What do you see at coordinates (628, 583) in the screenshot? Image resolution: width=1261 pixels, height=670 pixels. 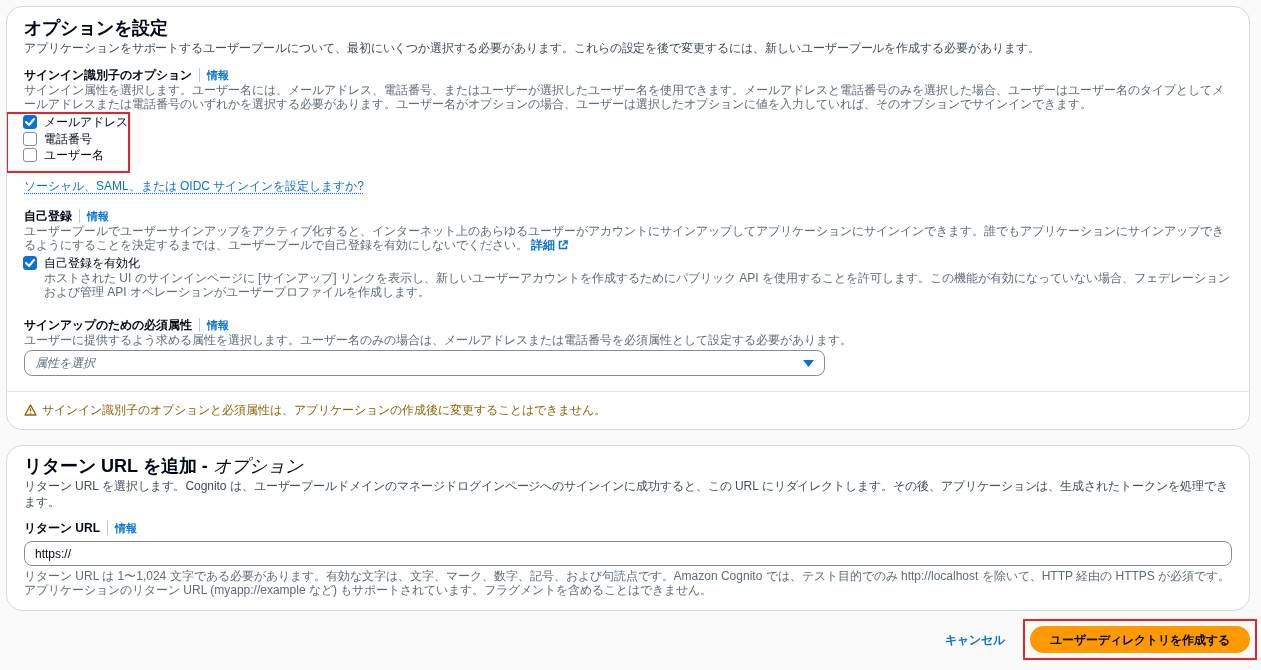 I see `help-text: リターン URL は 1〜1,024 文字である必要があります。有効な文字は、文字、マーク、数字、記号、および句読点です。Amazon Cognito では、テスト目的でのみ http://localhost を除いて、HTTP 経由の HTTPS が必須です。アプリケーションのリターン URL (myapp://example など) もサポートされています。フラグメントを含めることはできません。` at bounding box center [628, 583].